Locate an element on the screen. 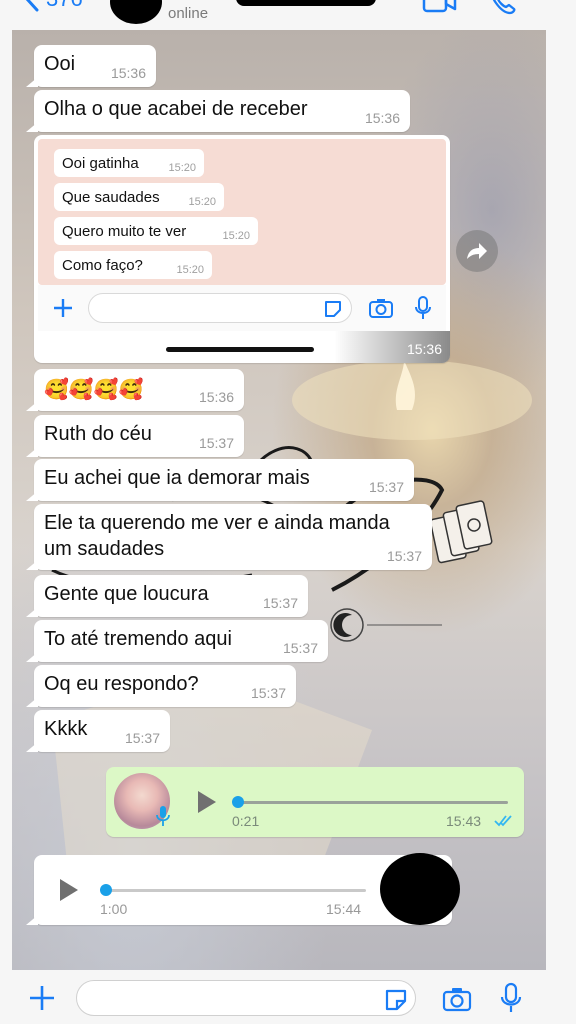  forward-icon is located at coordinates (477, 251).